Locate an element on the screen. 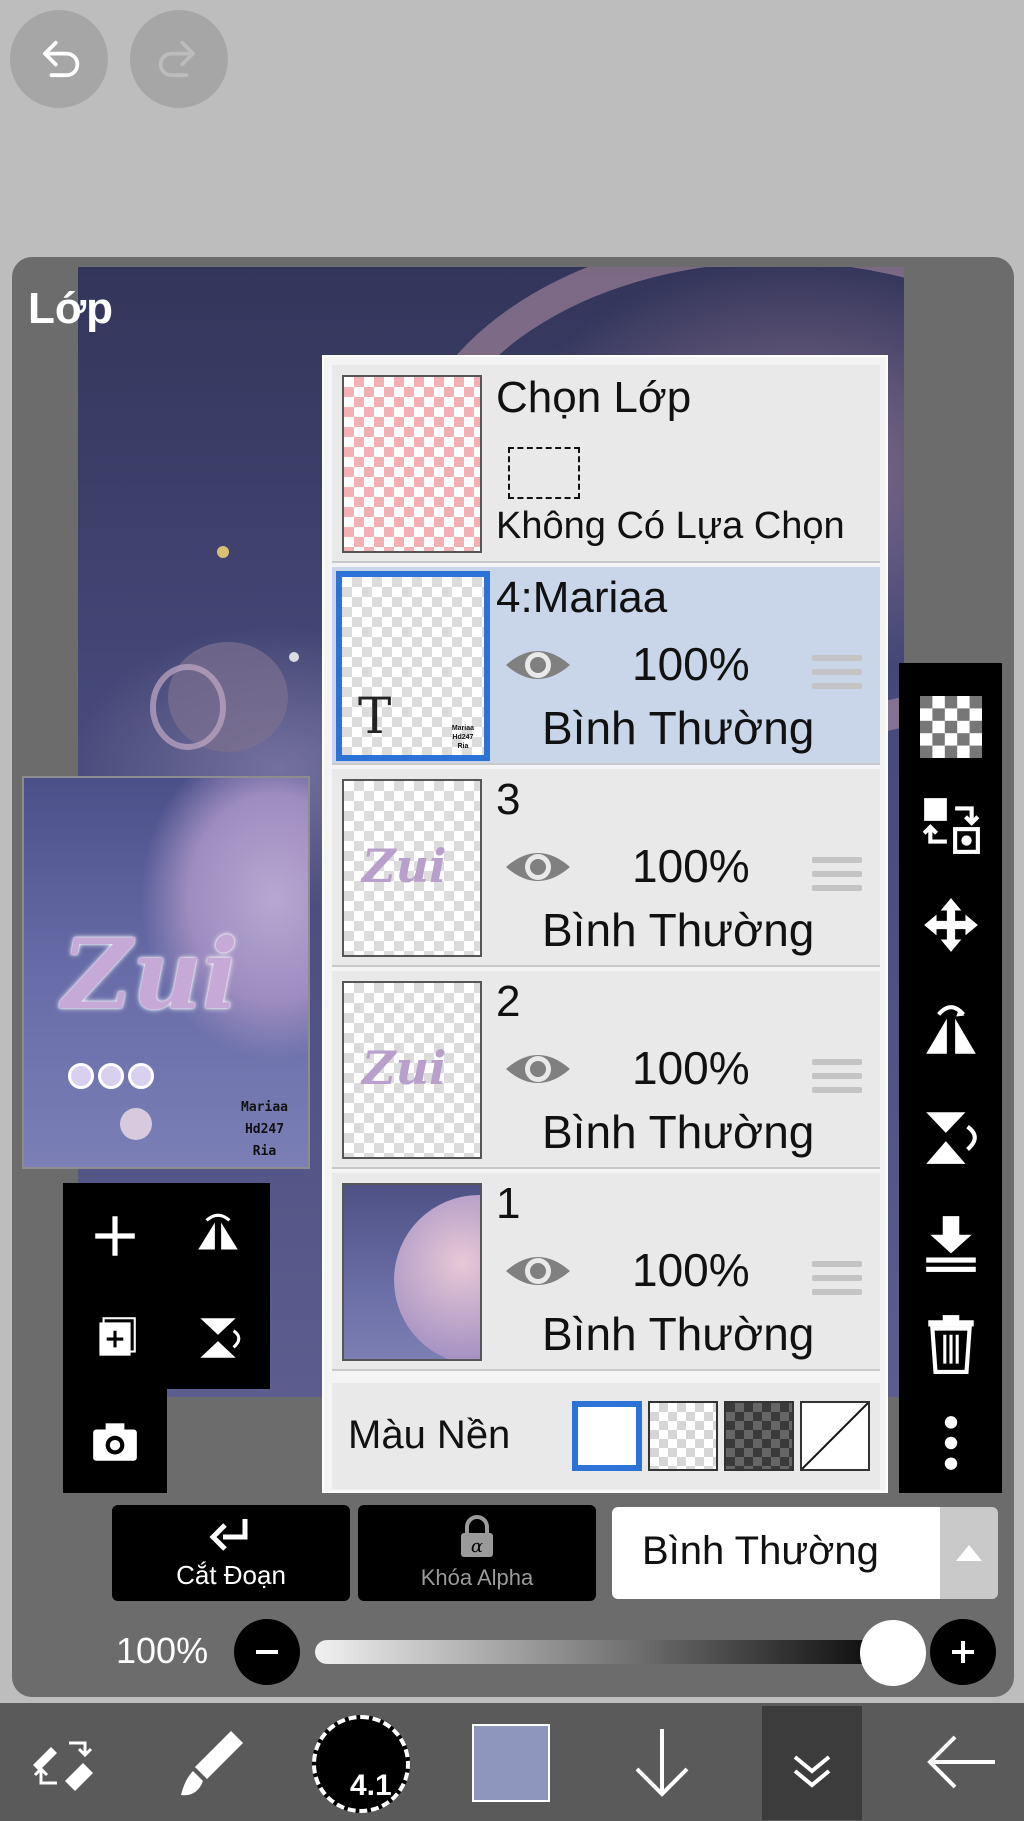  duplicate-icon is located at coordinates (117, 1336).